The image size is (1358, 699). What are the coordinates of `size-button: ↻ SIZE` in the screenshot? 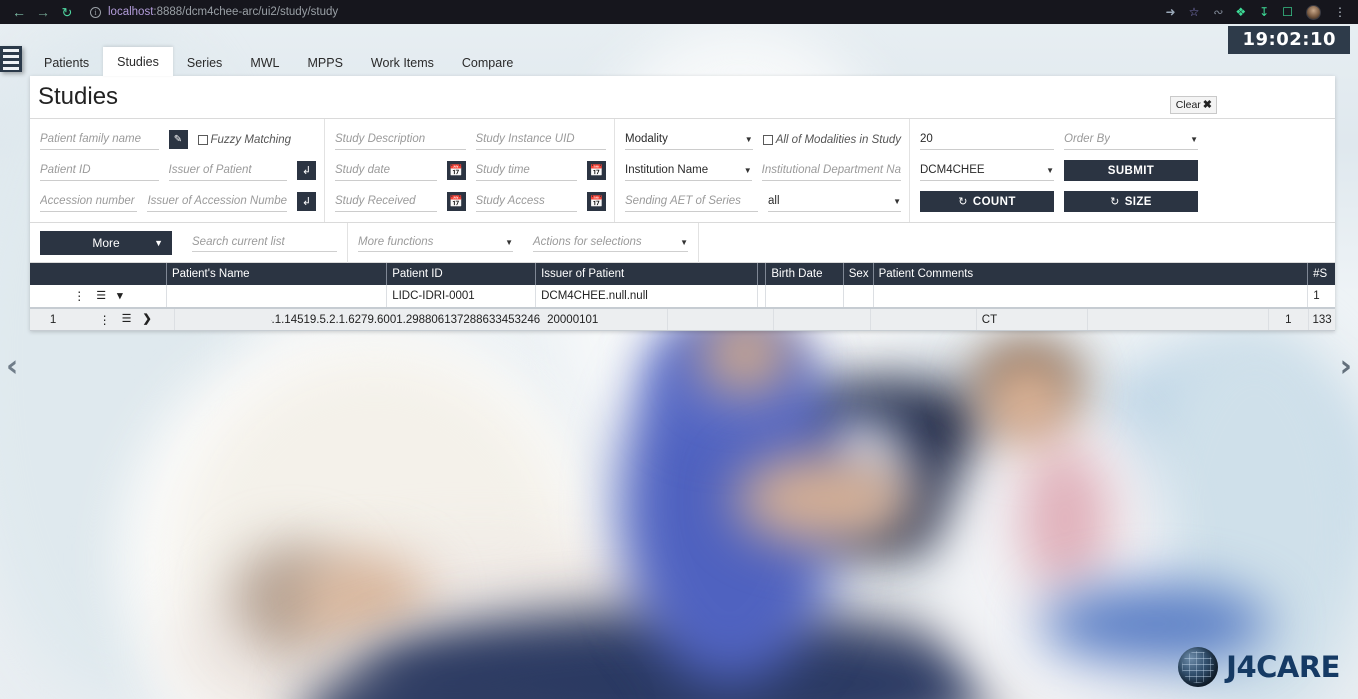 It's located at (1131, 201).